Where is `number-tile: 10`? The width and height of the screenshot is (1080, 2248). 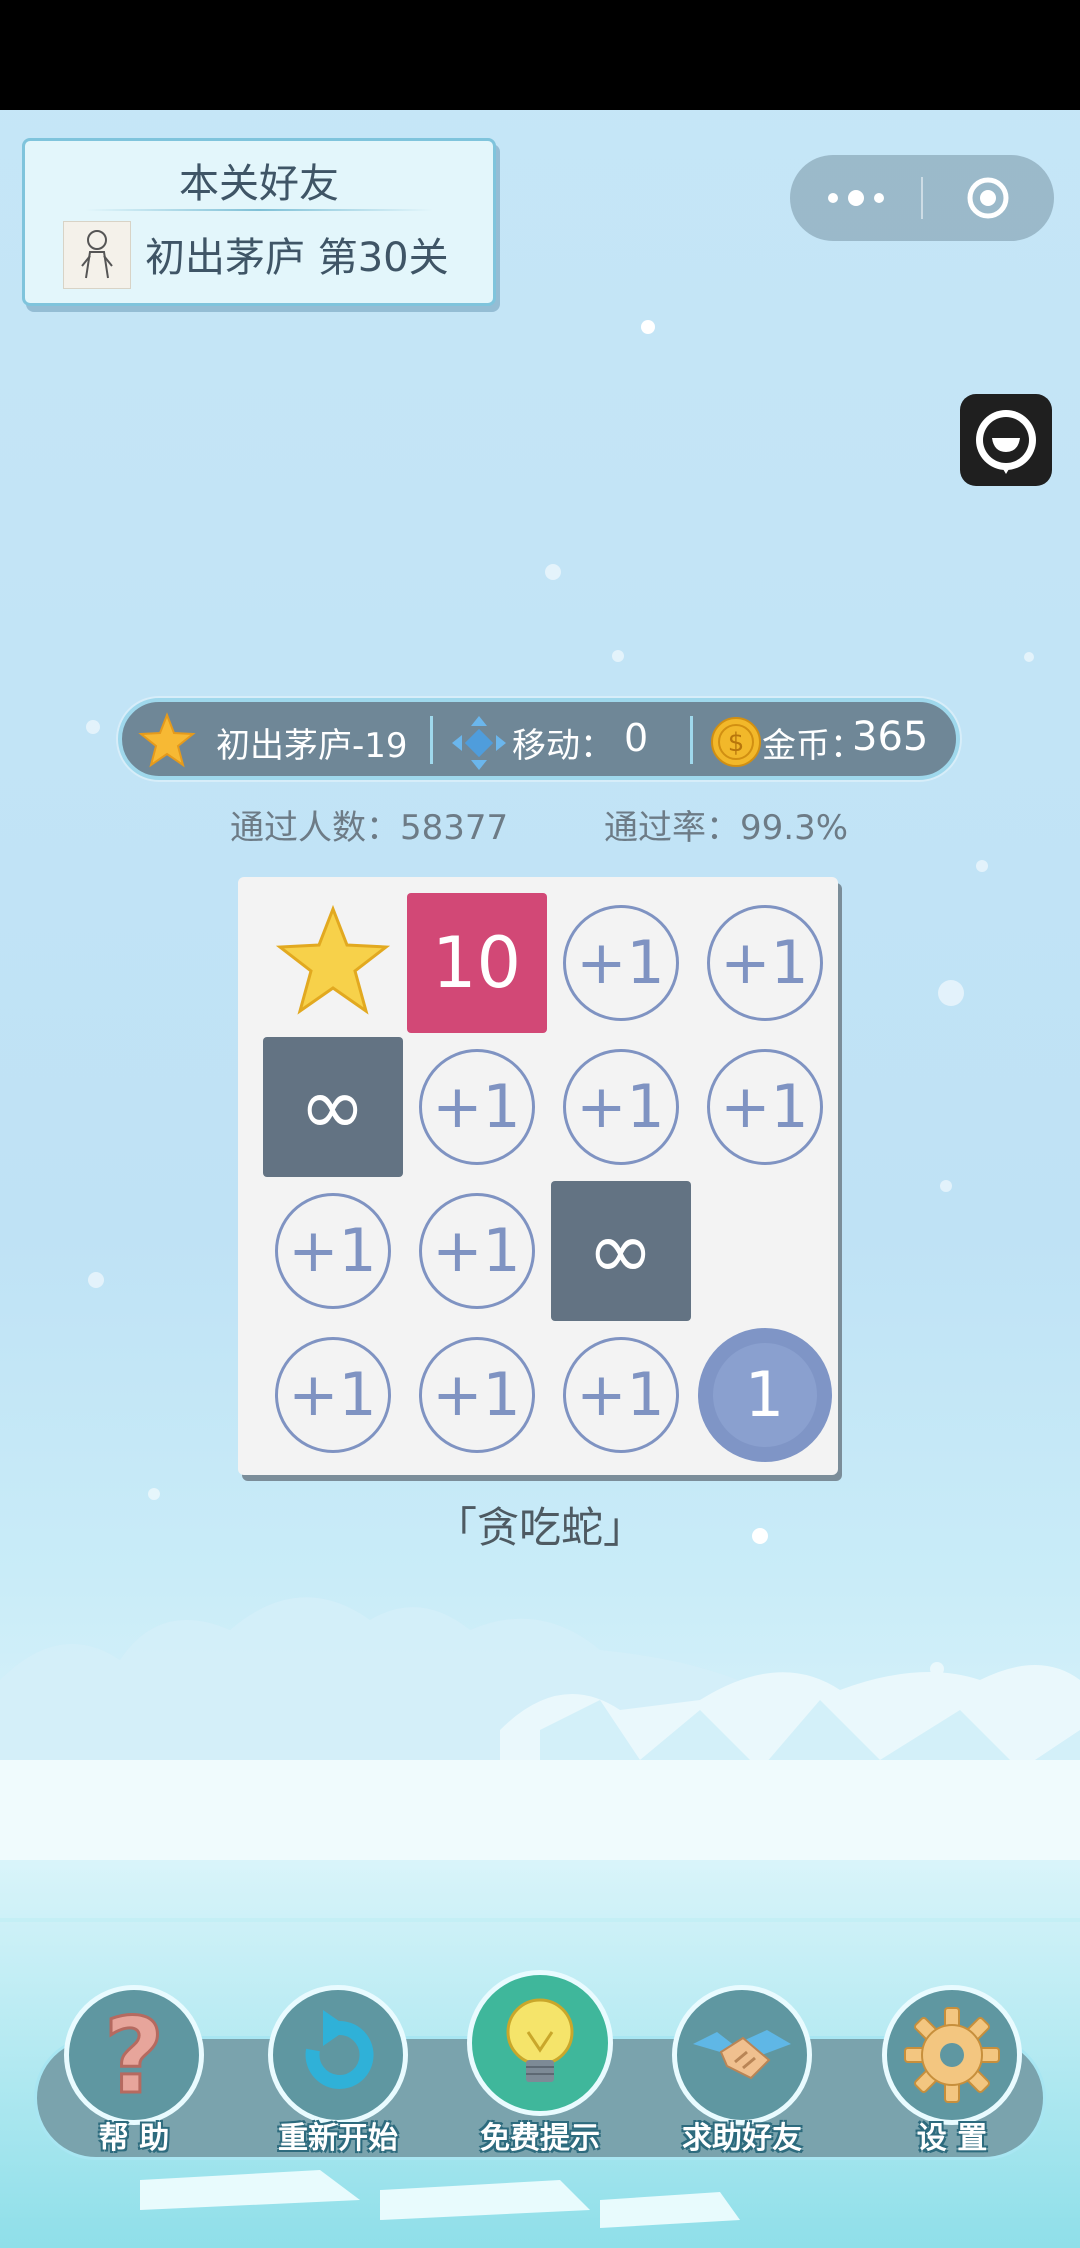
number-tile: 10 is located at coordinates (476, 962).